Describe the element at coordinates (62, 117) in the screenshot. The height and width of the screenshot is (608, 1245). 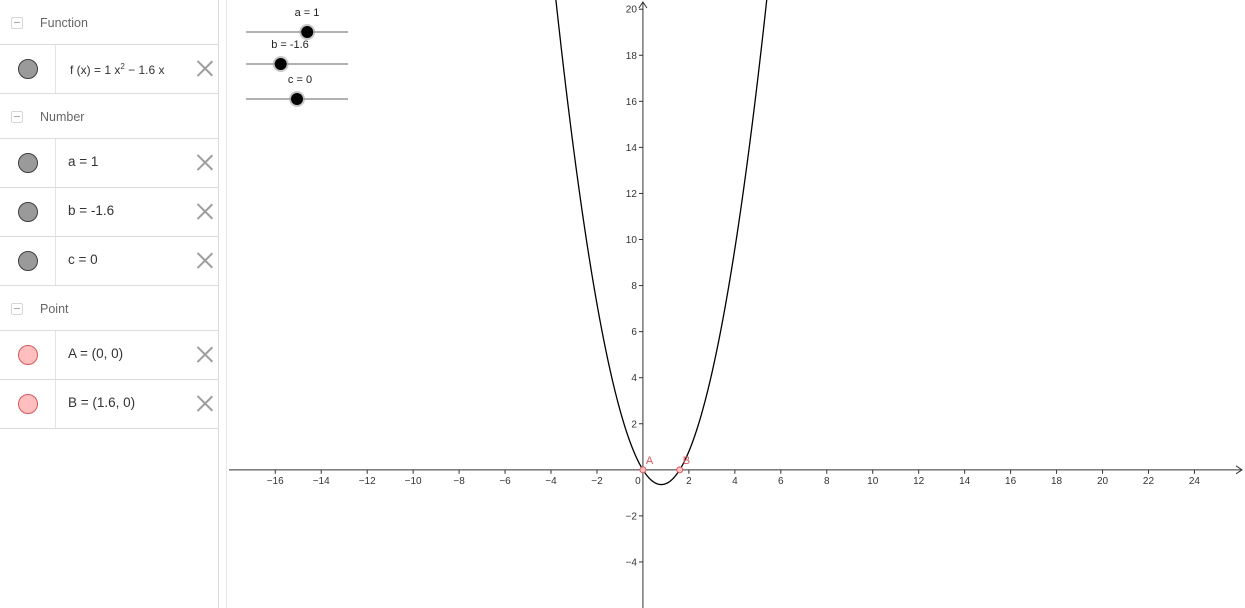
I see `group-title: Number` at that location.